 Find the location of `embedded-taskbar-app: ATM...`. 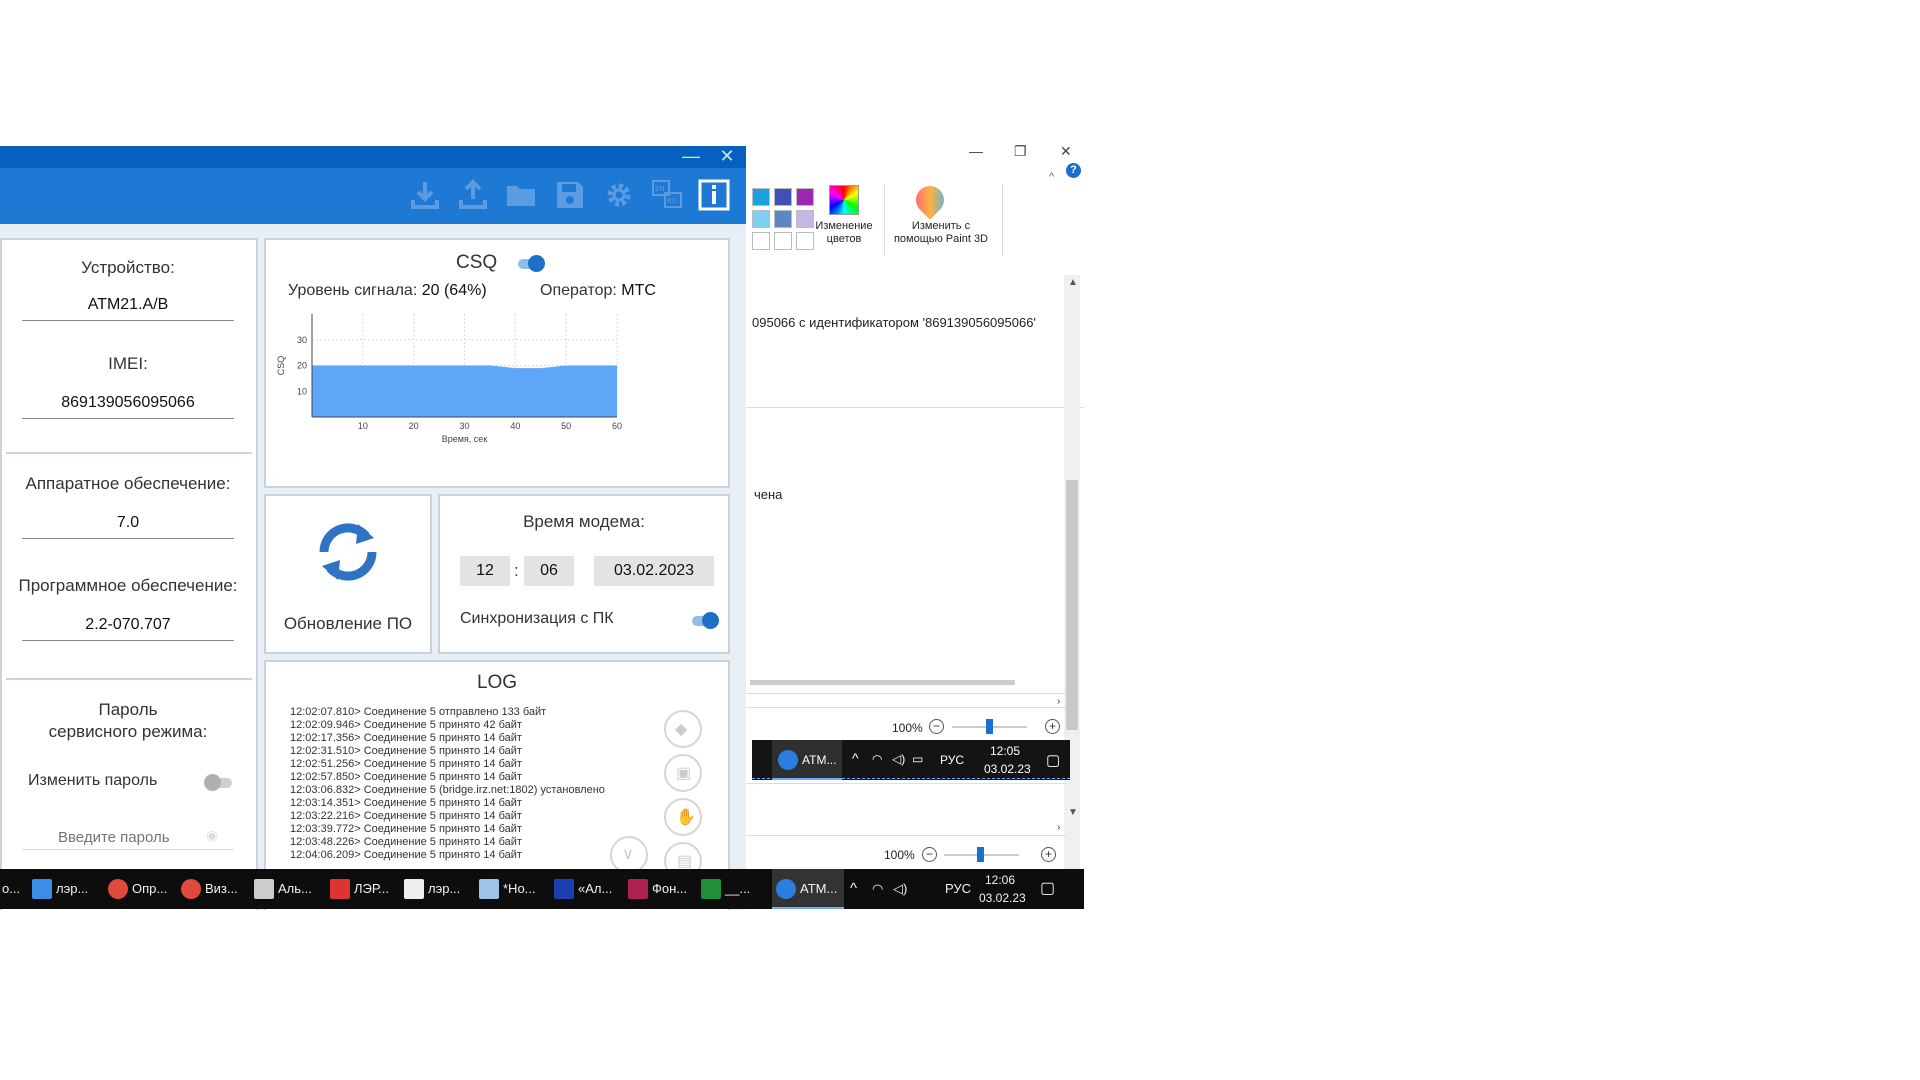

embedded-taskbar-app: ATM... is located at coordinates (807, 760).